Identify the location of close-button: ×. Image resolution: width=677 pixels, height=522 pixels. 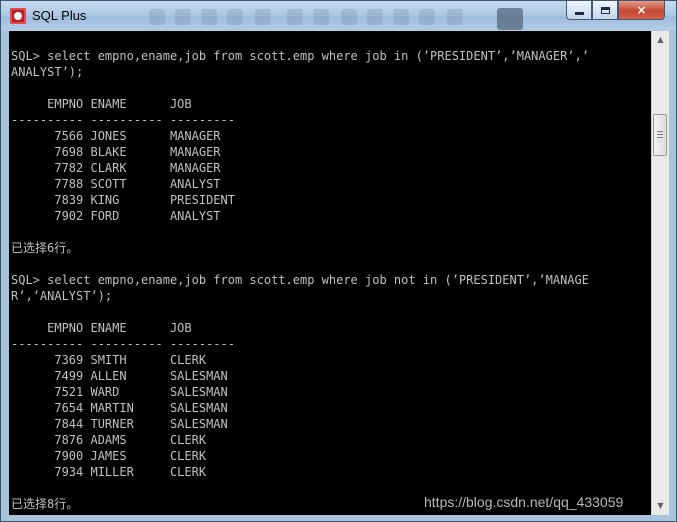
(641, 10).